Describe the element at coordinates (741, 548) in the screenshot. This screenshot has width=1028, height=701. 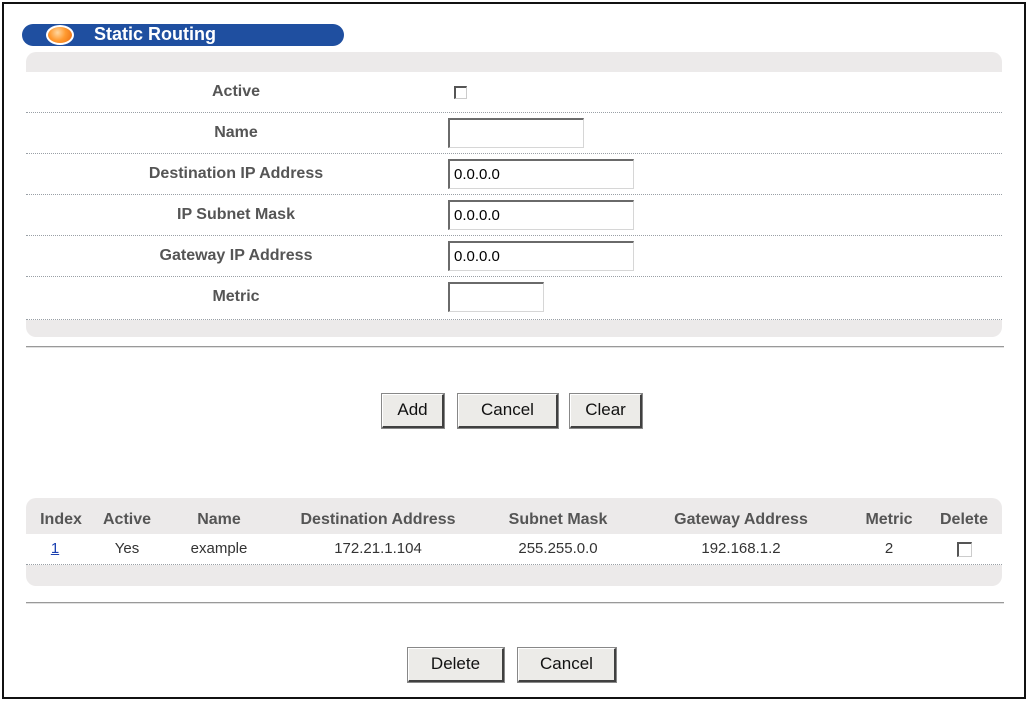
I see `cell-gateway: 192.168.1.2` at that location.